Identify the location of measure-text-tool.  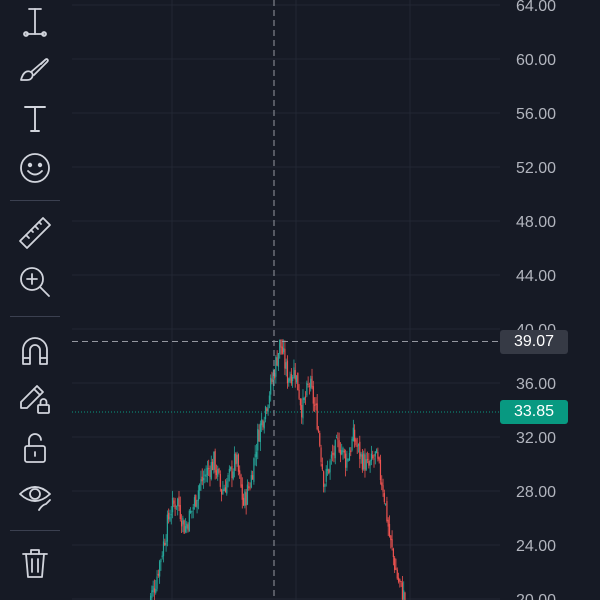
(35, 22).